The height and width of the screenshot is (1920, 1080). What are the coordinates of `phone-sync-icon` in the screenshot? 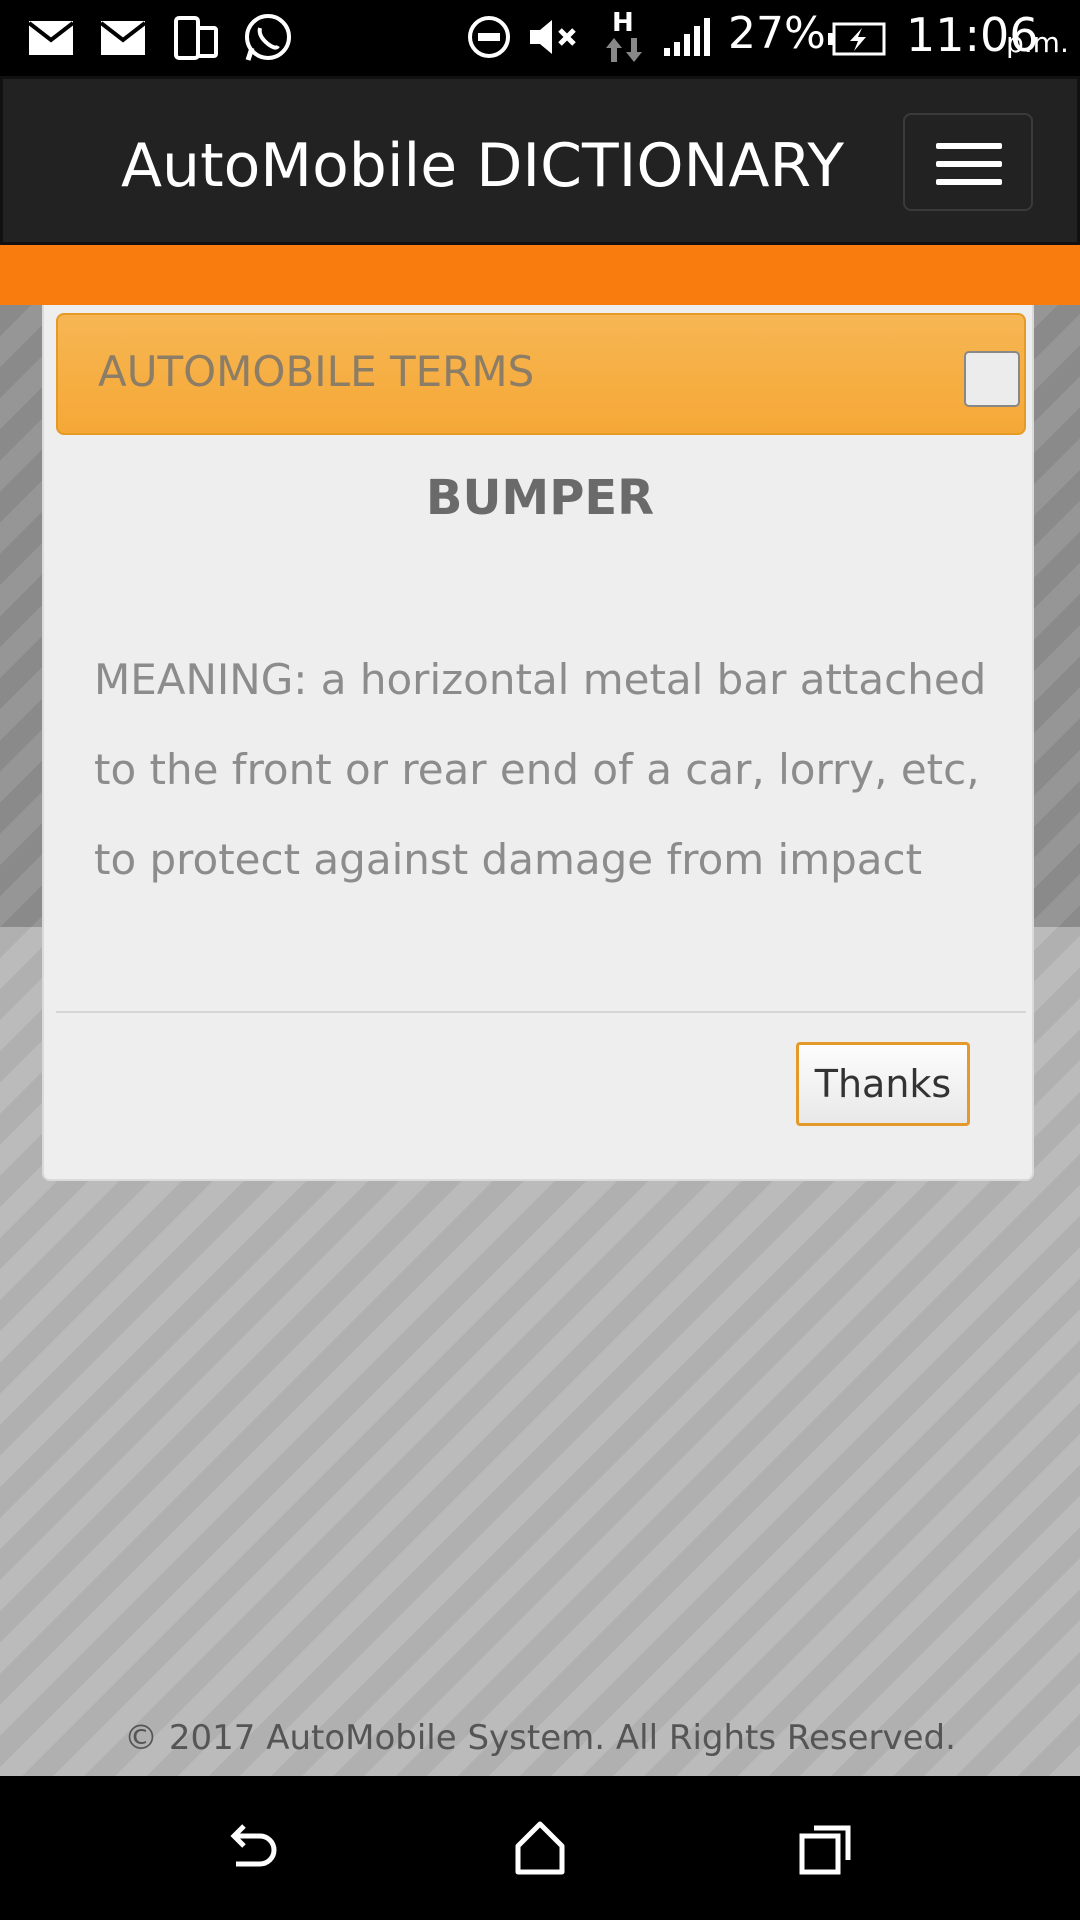 It's located at (196, 38).